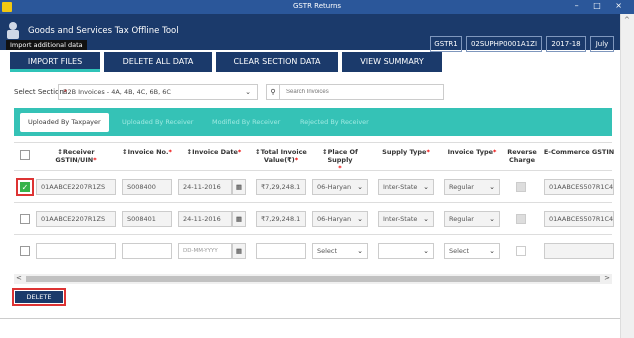 The width and height of the screenshot is (634, 338). I want to click on import-tooltip: Import additional data, so click(46, 45).